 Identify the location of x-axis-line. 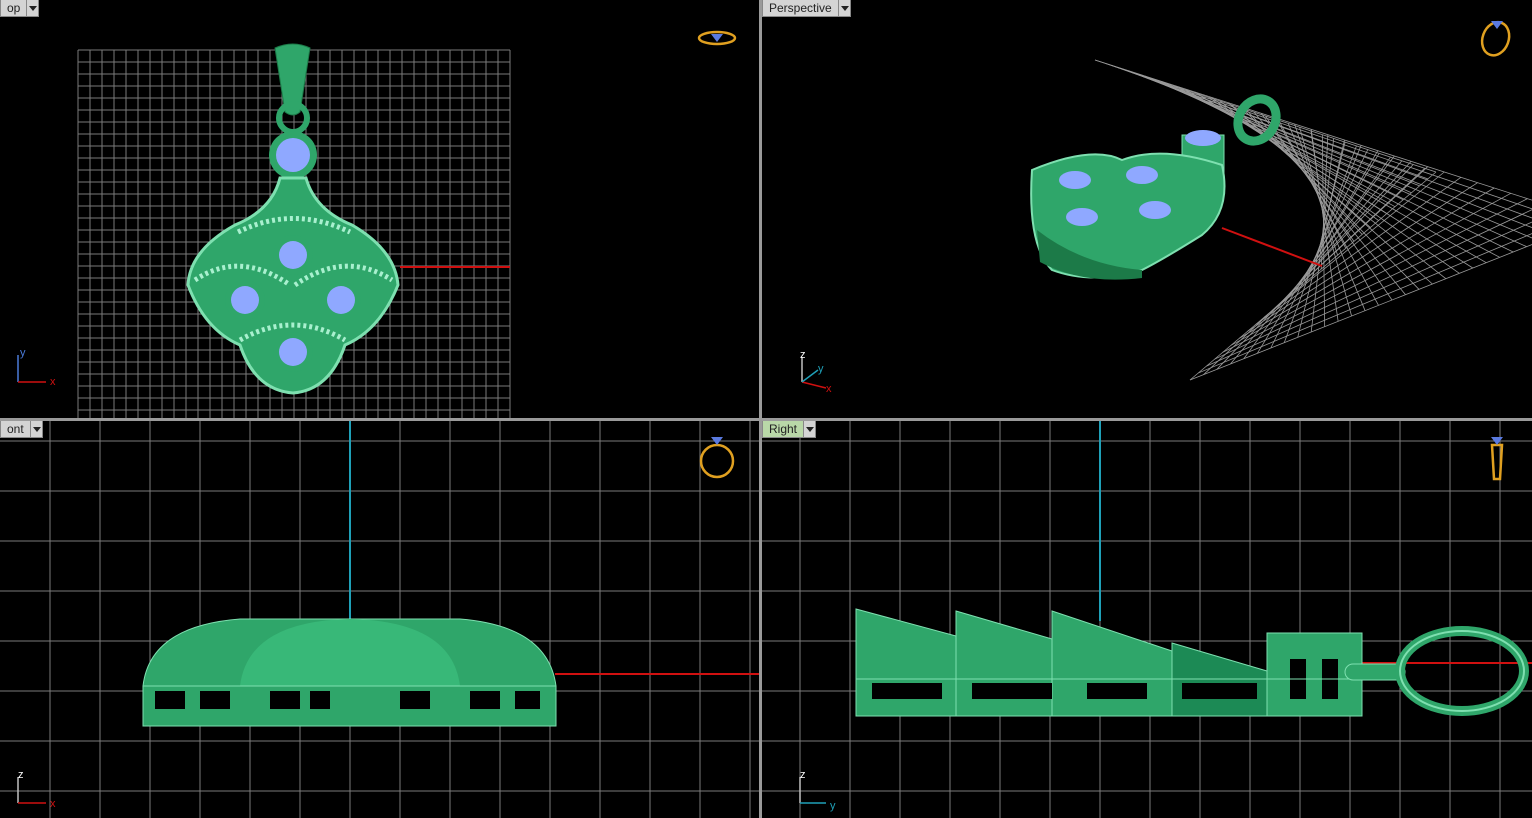
(1272, 247).